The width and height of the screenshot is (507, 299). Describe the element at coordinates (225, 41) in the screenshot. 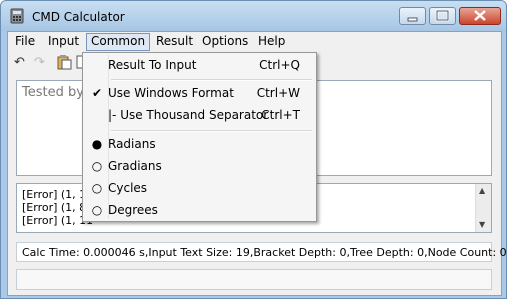

I see `menu-options: Options` at that location.